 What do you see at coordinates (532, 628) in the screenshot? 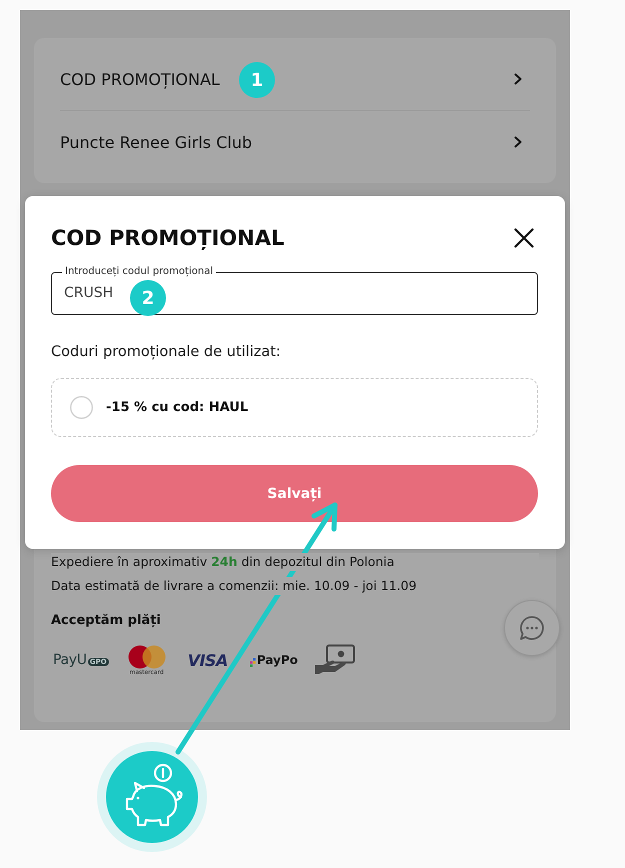
I see `chat-bubble-icon` at bounding box center [532, 628].